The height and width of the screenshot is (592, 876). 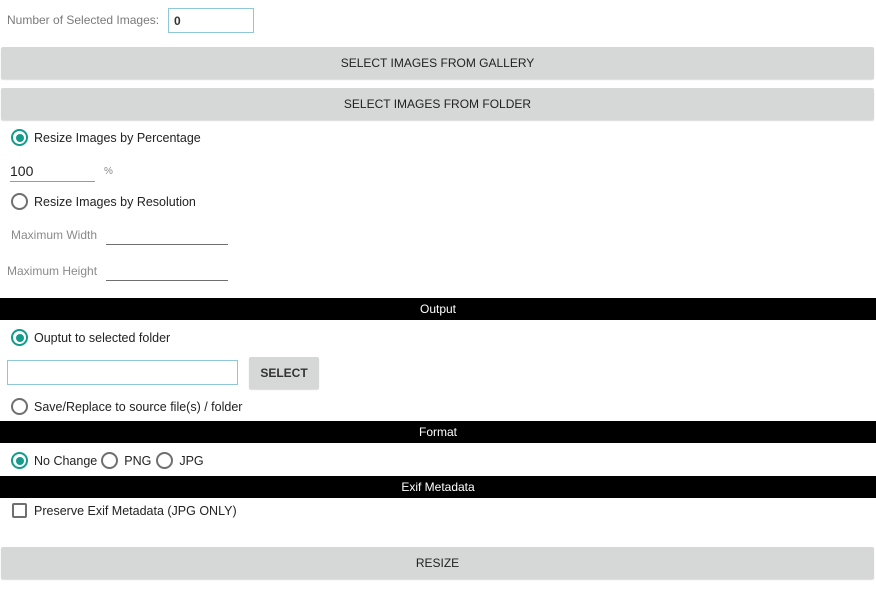 I want to click on format-option-label: No Change, so click(x=66, y=460).